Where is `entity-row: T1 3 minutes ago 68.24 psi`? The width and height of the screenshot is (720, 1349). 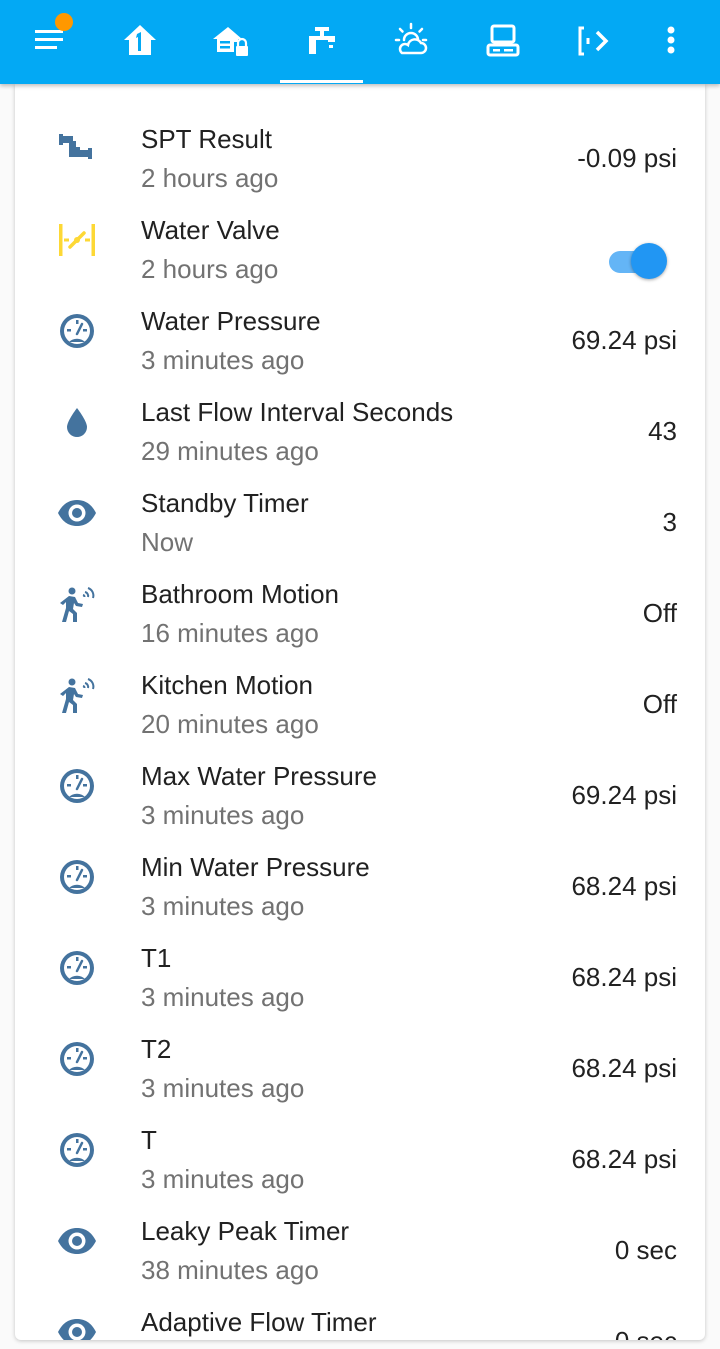 entity-row: T1 3 minutes ago 68.24 psi is located at coordinates (360, 966).